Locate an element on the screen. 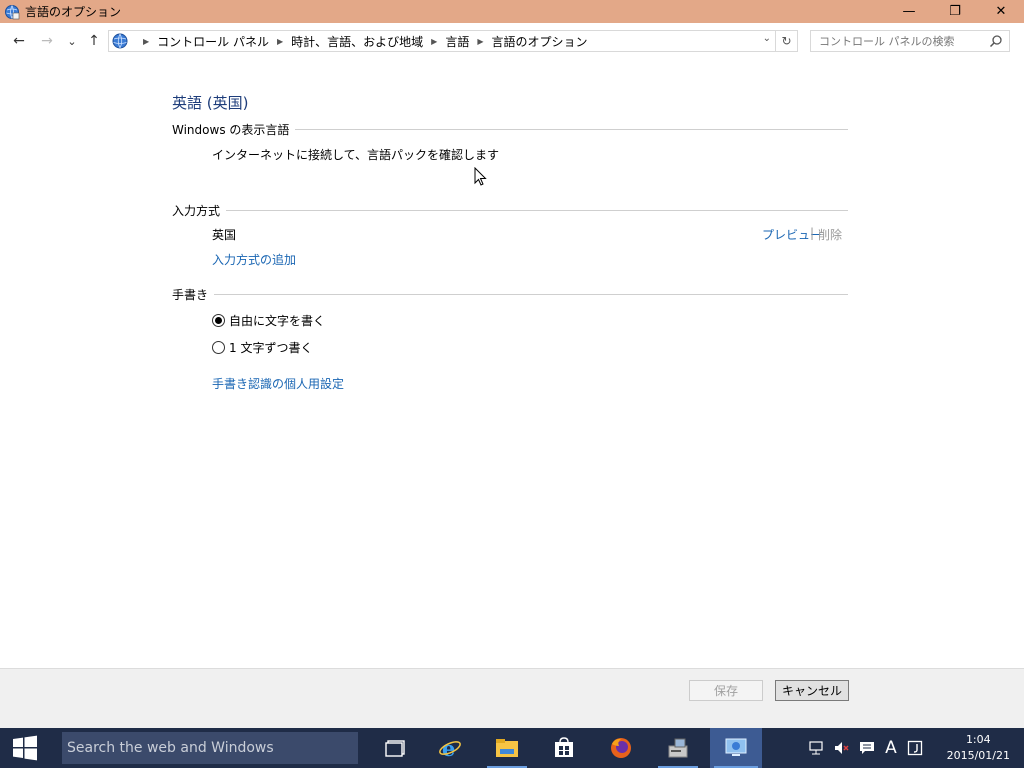 Image resolution: width=1024 pixels, height=768 pixels. address-dropdown-icon: ⌄ is located at coordinates (767, 38).